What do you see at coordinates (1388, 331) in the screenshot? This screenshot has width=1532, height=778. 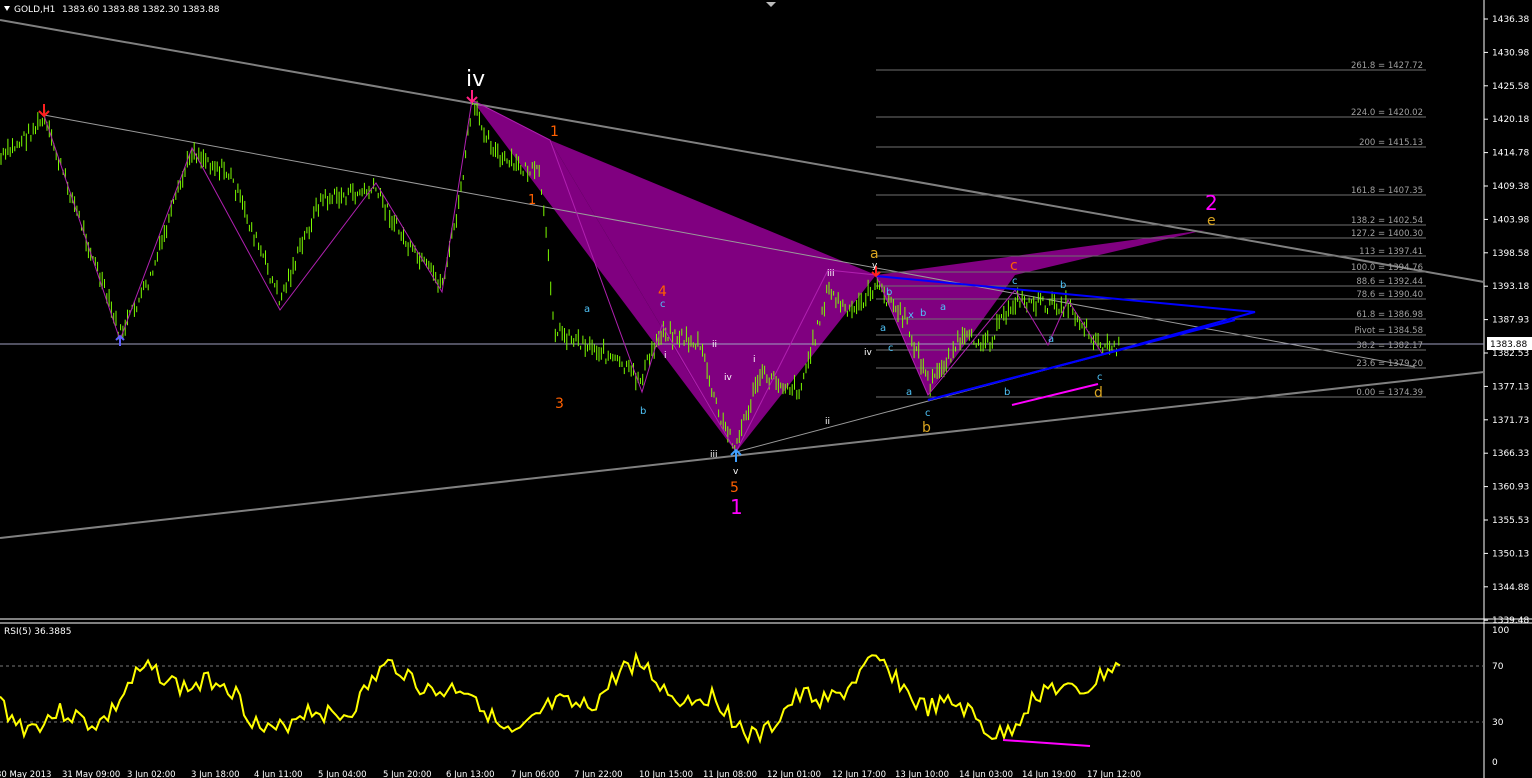 I see `fib-level-label: Pivot = 1384.58` at bounding box center [1388, 331].